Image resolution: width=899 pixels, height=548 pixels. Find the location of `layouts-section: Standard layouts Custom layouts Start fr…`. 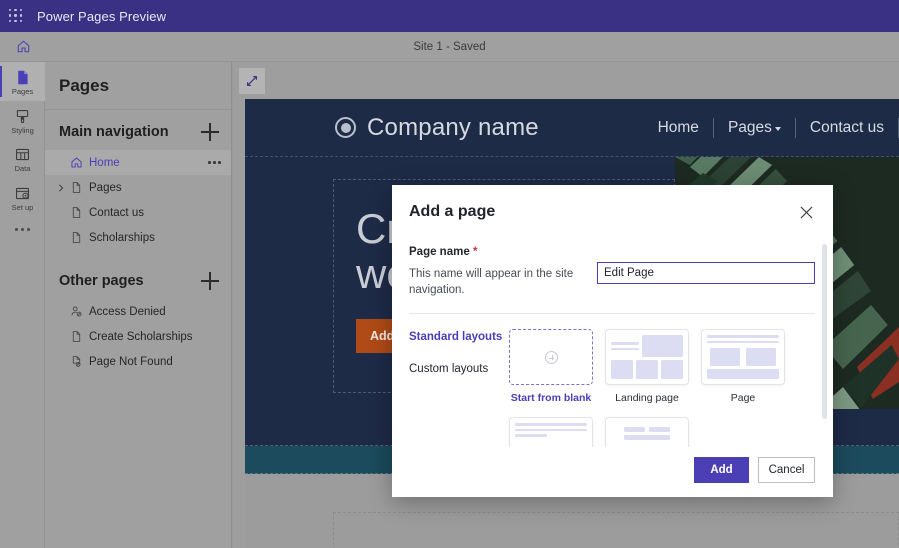

layouts-section: Standard layouts Custom layouts Start fr… is located at coordinates (612, 388).